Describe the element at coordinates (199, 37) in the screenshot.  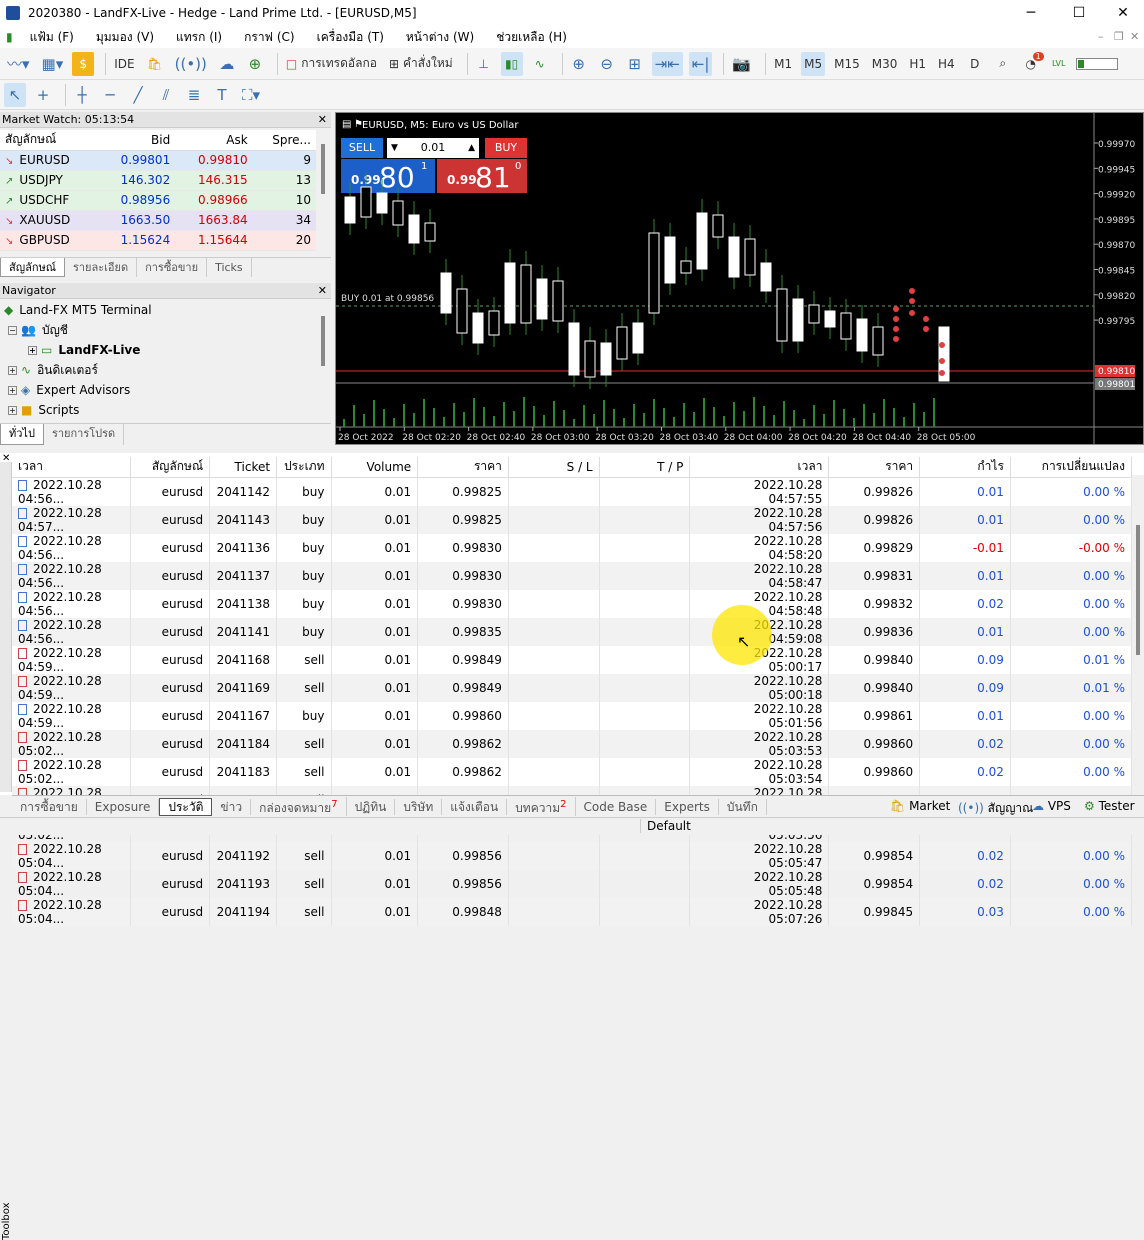
I see `menu-insert: แทรก (I)` at that location.